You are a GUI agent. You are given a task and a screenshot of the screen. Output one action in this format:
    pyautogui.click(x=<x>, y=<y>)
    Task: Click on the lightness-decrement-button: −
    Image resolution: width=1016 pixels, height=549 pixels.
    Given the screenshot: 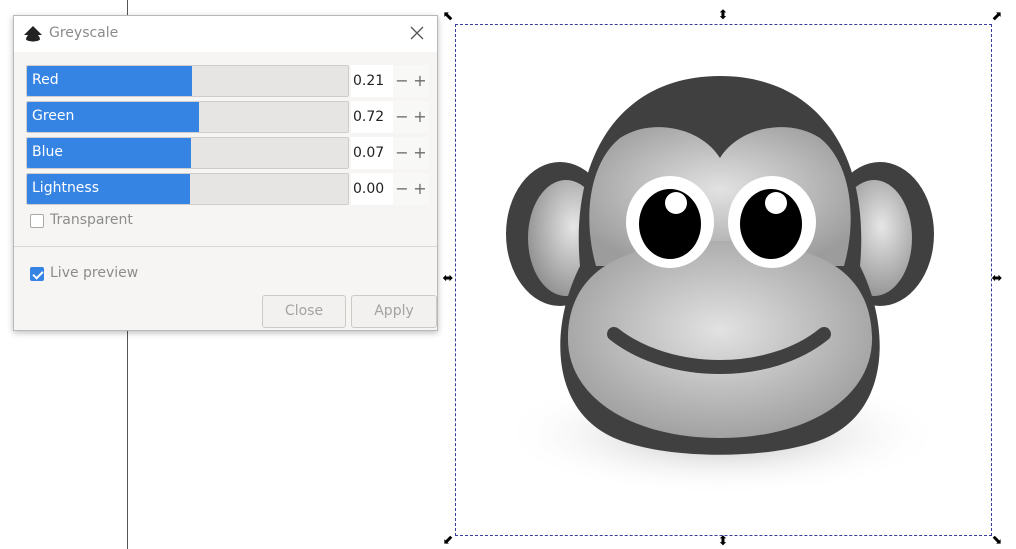 What is the action you would take?
    pyautogui.click(x=402, y=189)
    